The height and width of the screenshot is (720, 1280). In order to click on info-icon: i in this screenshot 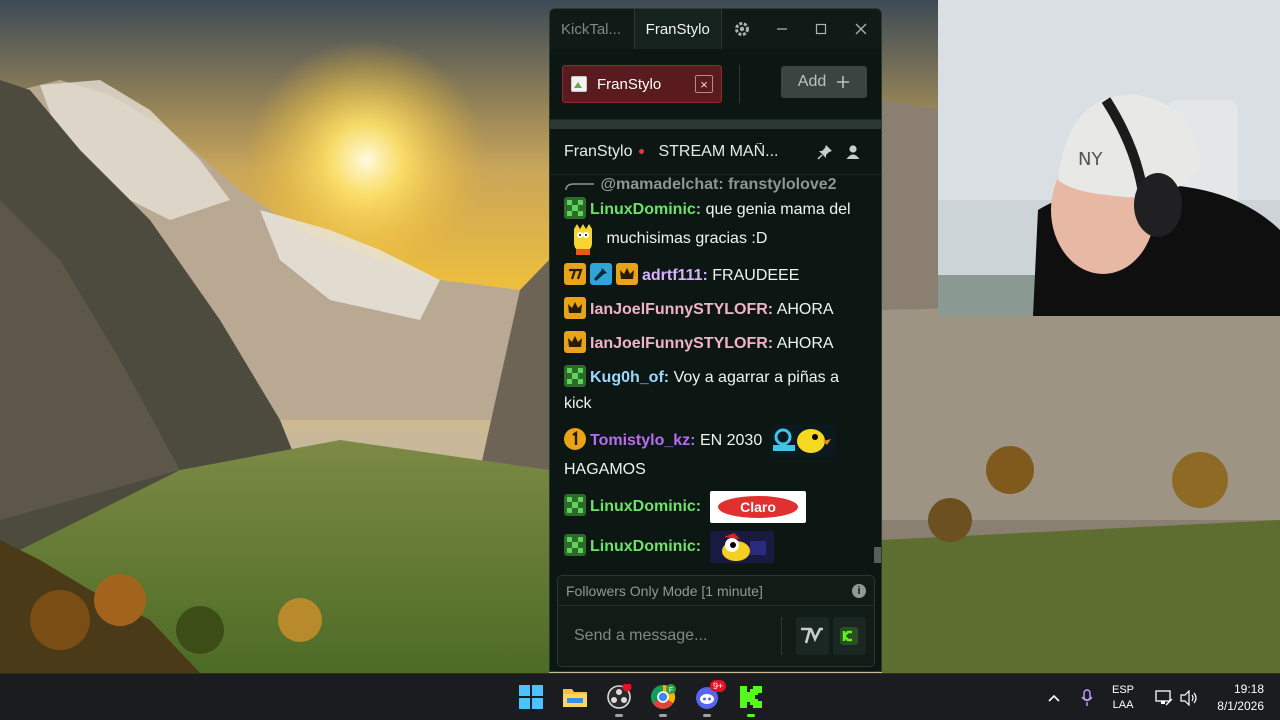, I will do `click(859, 590)`.